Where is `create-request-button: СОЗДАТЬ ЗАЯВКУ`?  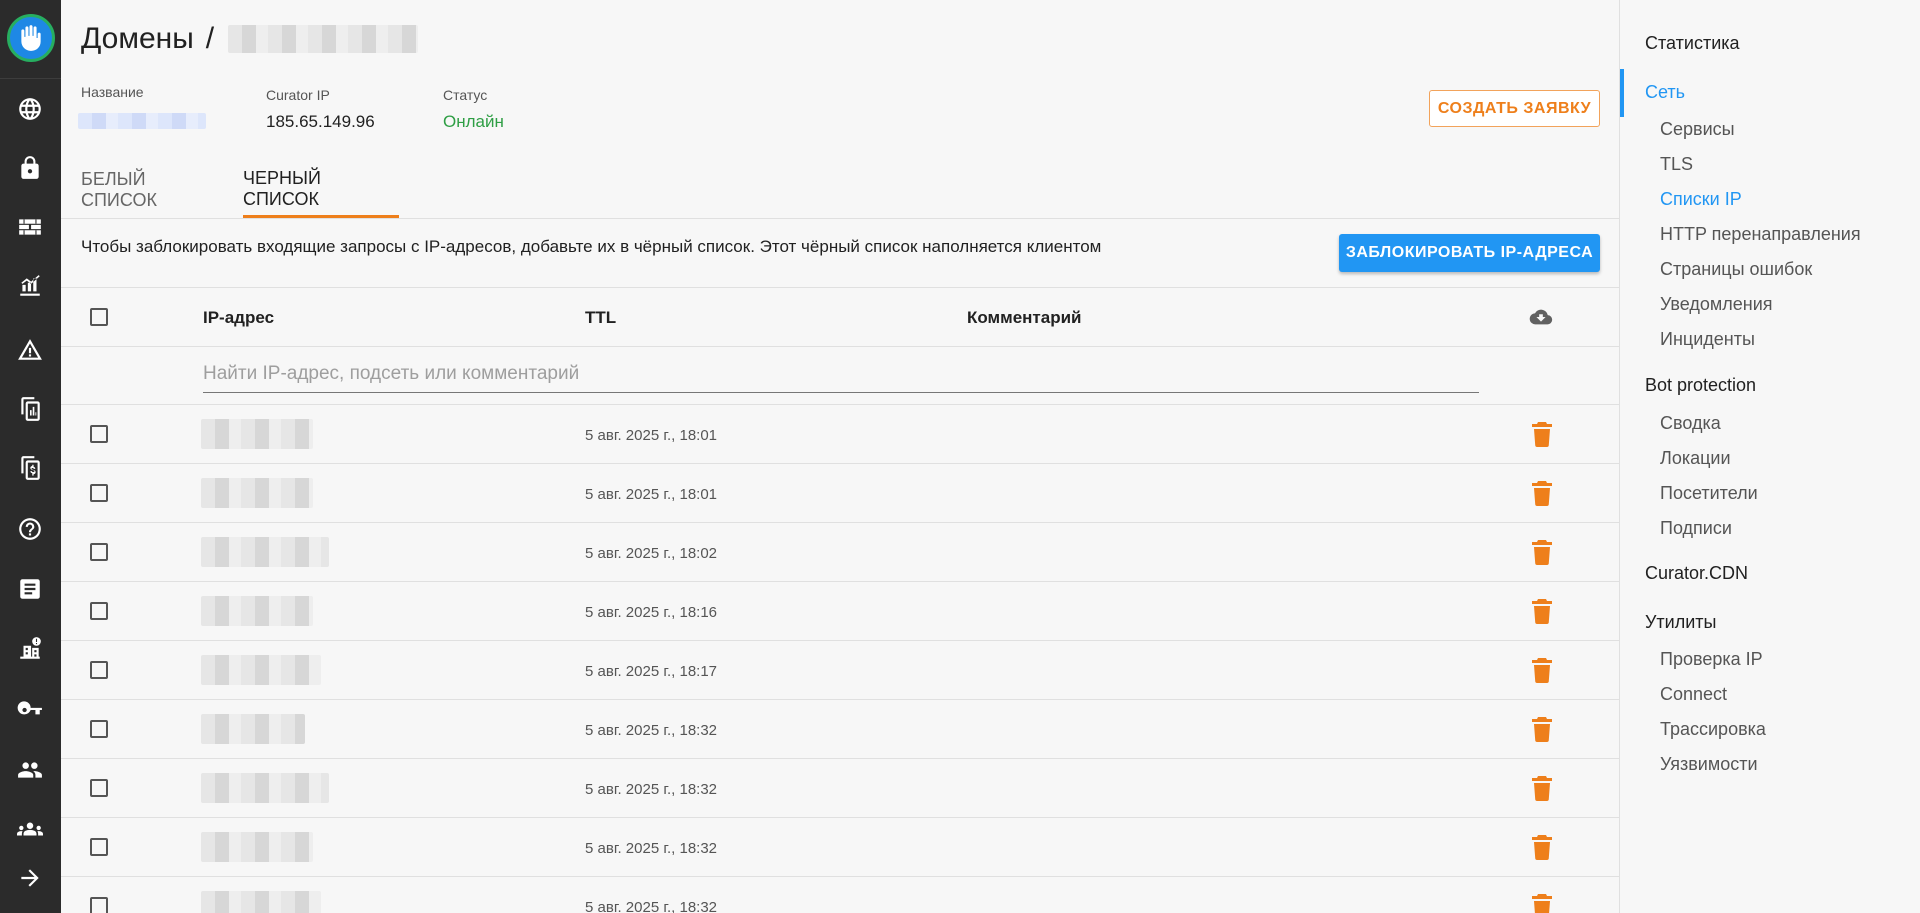
create-request-button: СОЗДАТЬ ЗАЯВКУ is located at coordinates (1514, 108).